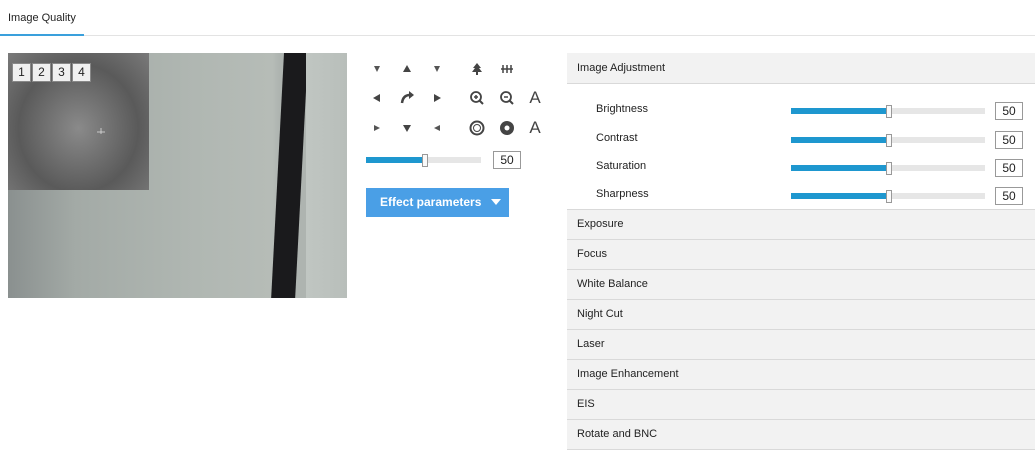 The width and height of the screenshot is (1035, 455). What do you see at coordinates (621, 166) in the screenshot?
I see `saturation-label: Saturation` at bounding box center [621, 166].